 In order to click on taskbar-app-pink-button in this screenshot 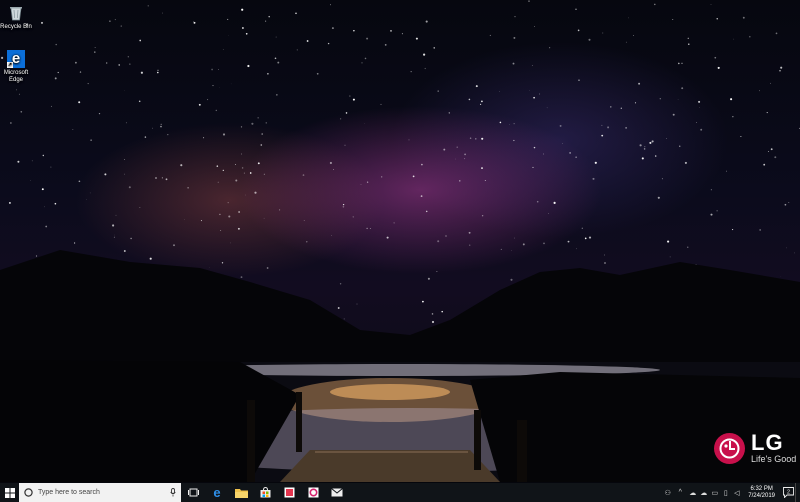, I will do `click(313, 492)`.